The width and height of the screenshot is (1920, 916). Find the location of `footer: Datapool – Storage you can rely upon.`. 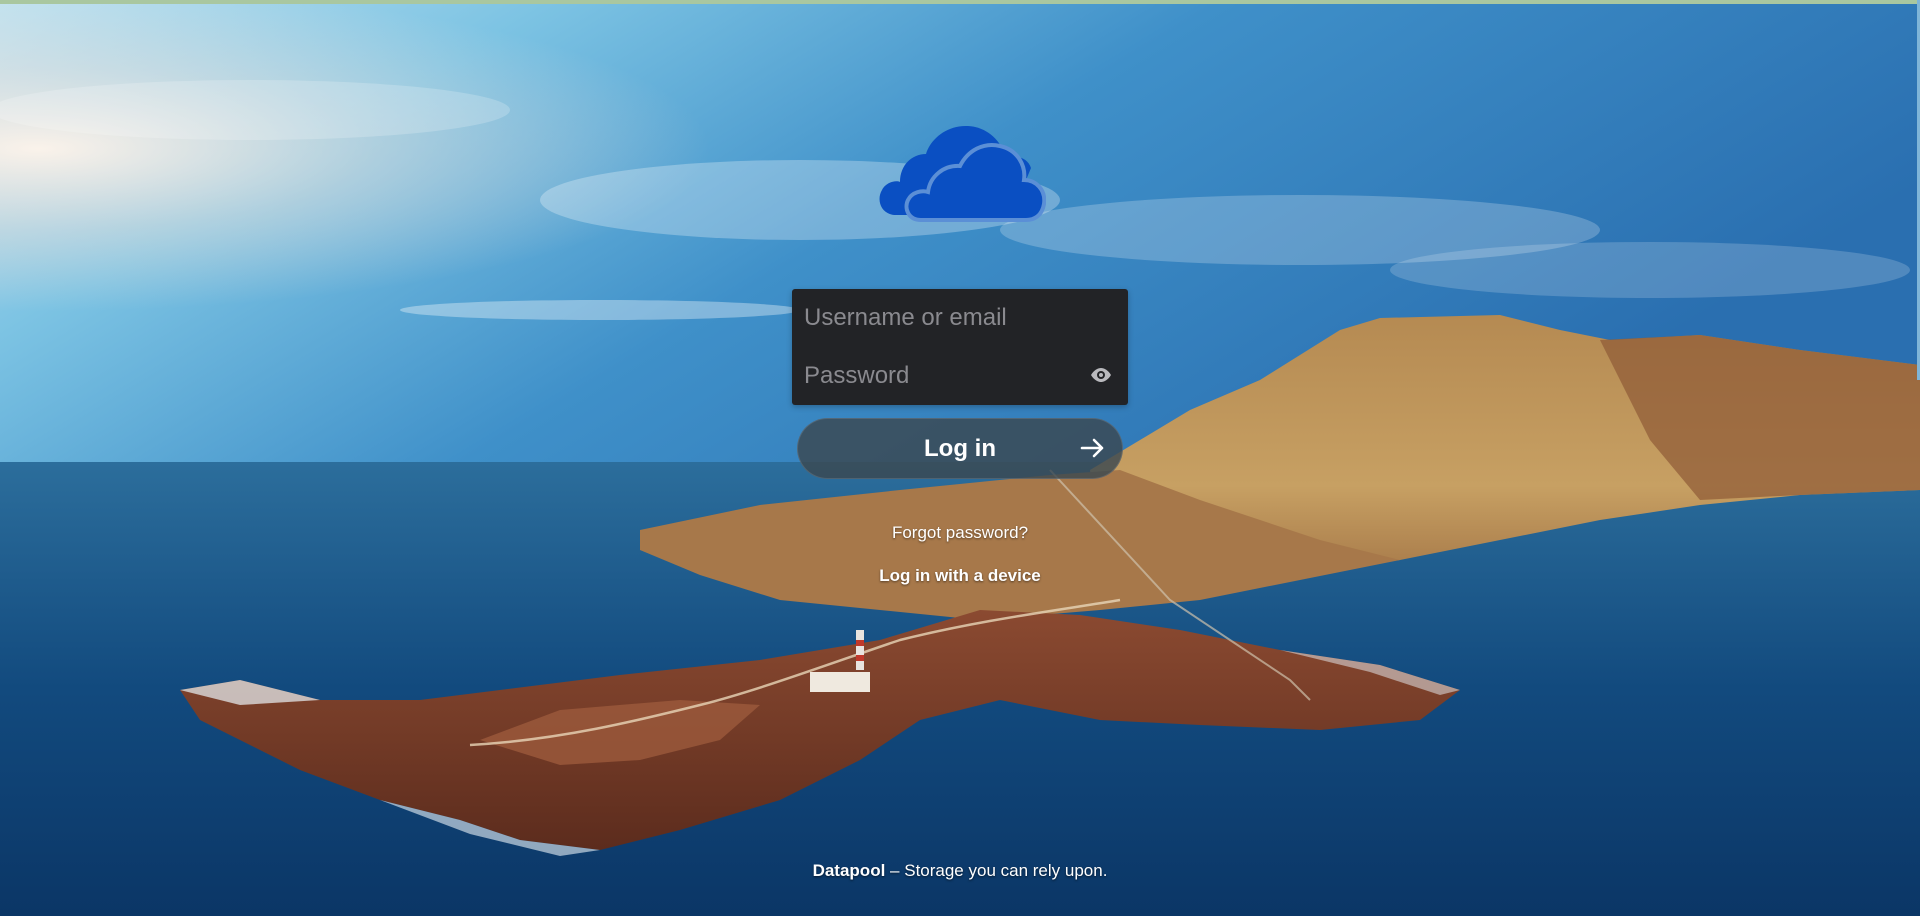

footer: Datapool – Storage you can rely upon. is located at coordinates (960, 871).